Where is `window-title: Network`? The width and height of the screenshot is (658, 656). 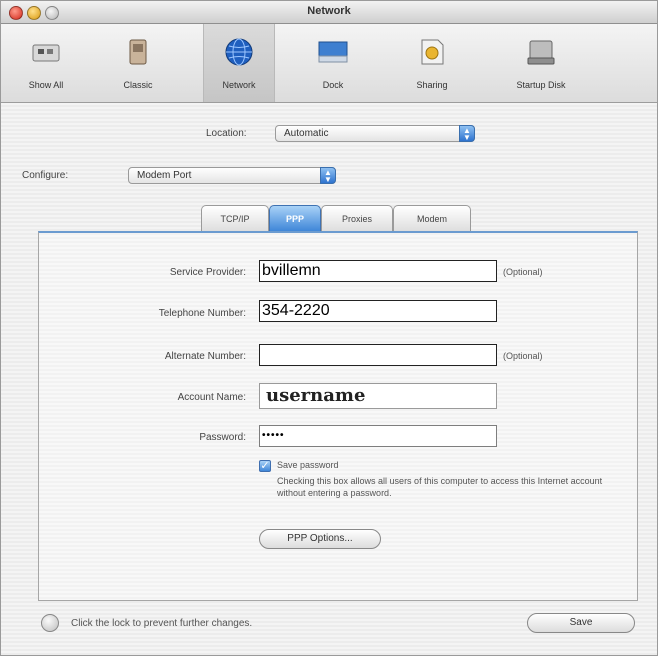 window-title: Network is located at coordinates (329, 11).